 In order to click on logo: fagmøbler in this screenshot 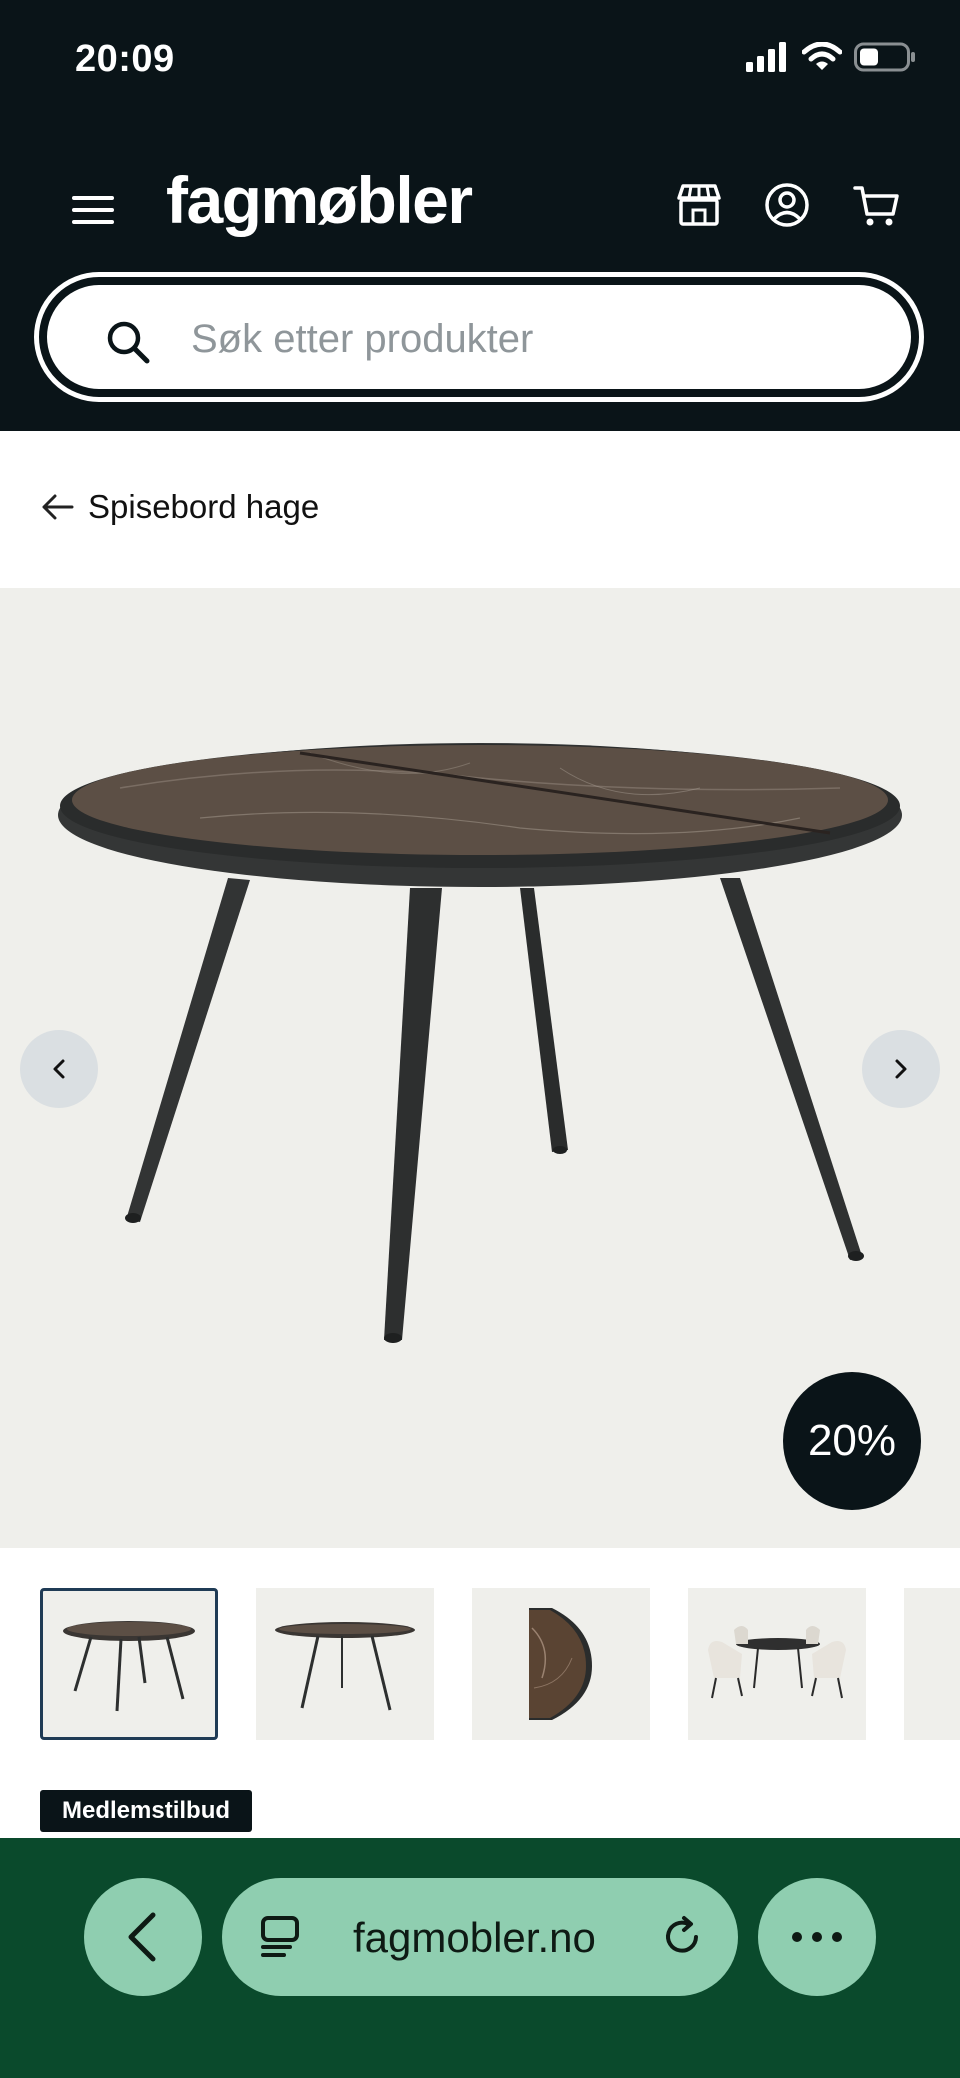, I will do `click(319, 200)`.